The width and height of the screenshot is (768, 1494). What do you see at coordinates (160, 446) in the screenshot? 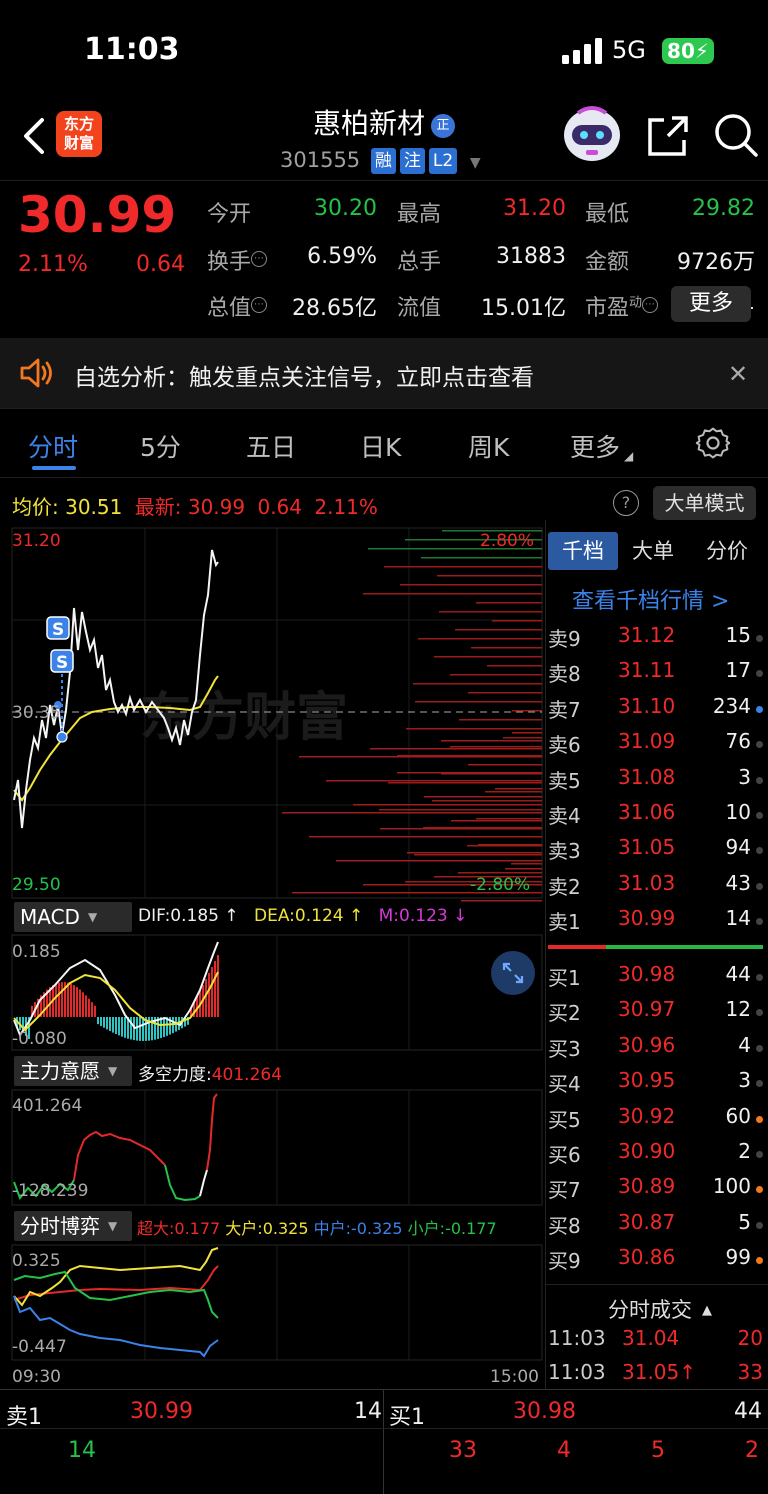
I see `tab-5min: 5分` at bounding box center [160, 446].